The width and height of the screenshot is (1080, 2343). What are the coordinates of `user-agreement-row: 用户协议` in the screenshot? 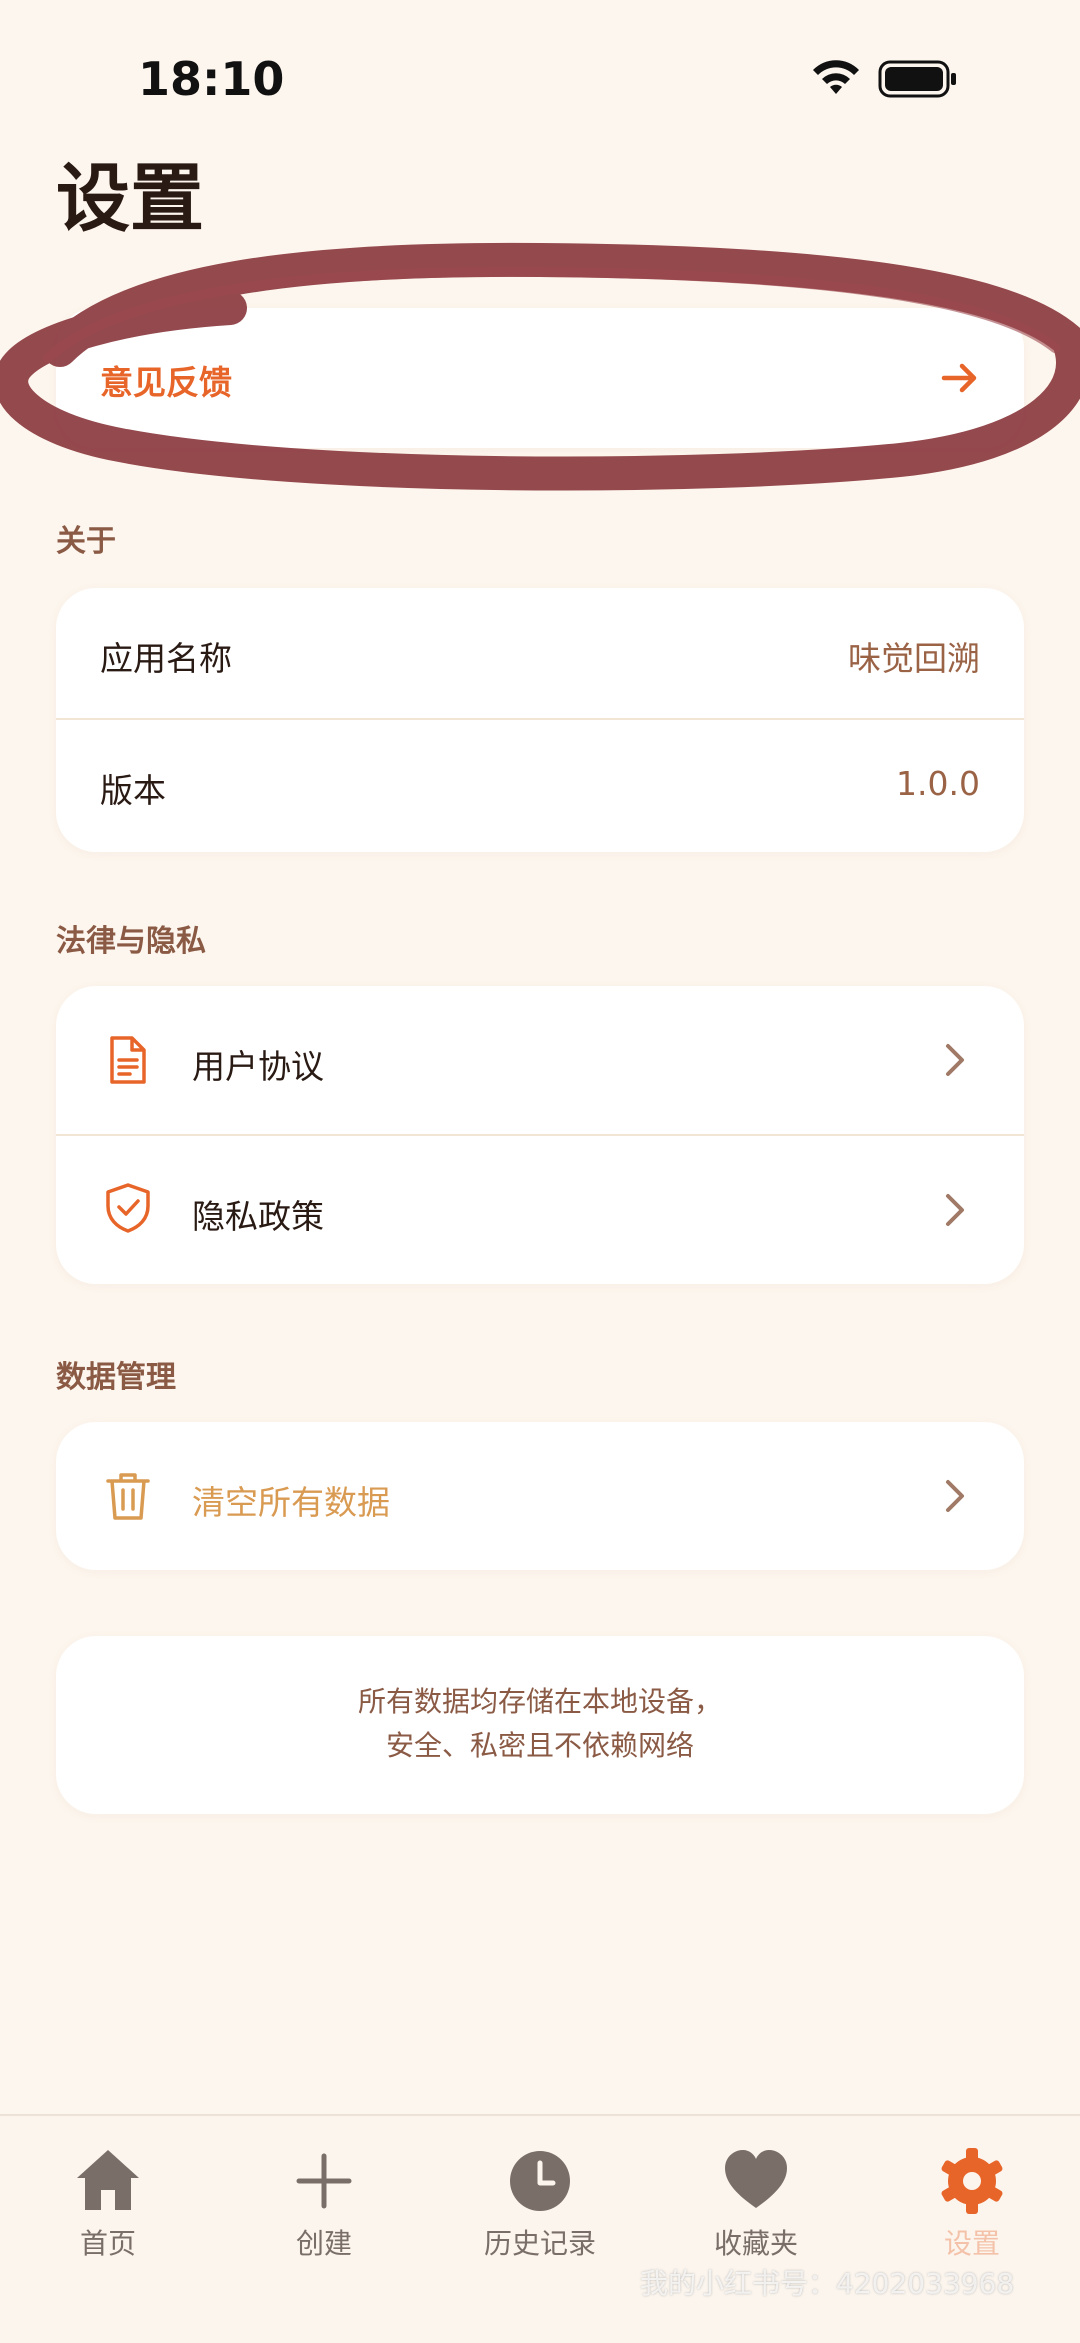 It's located at (540, 1060).